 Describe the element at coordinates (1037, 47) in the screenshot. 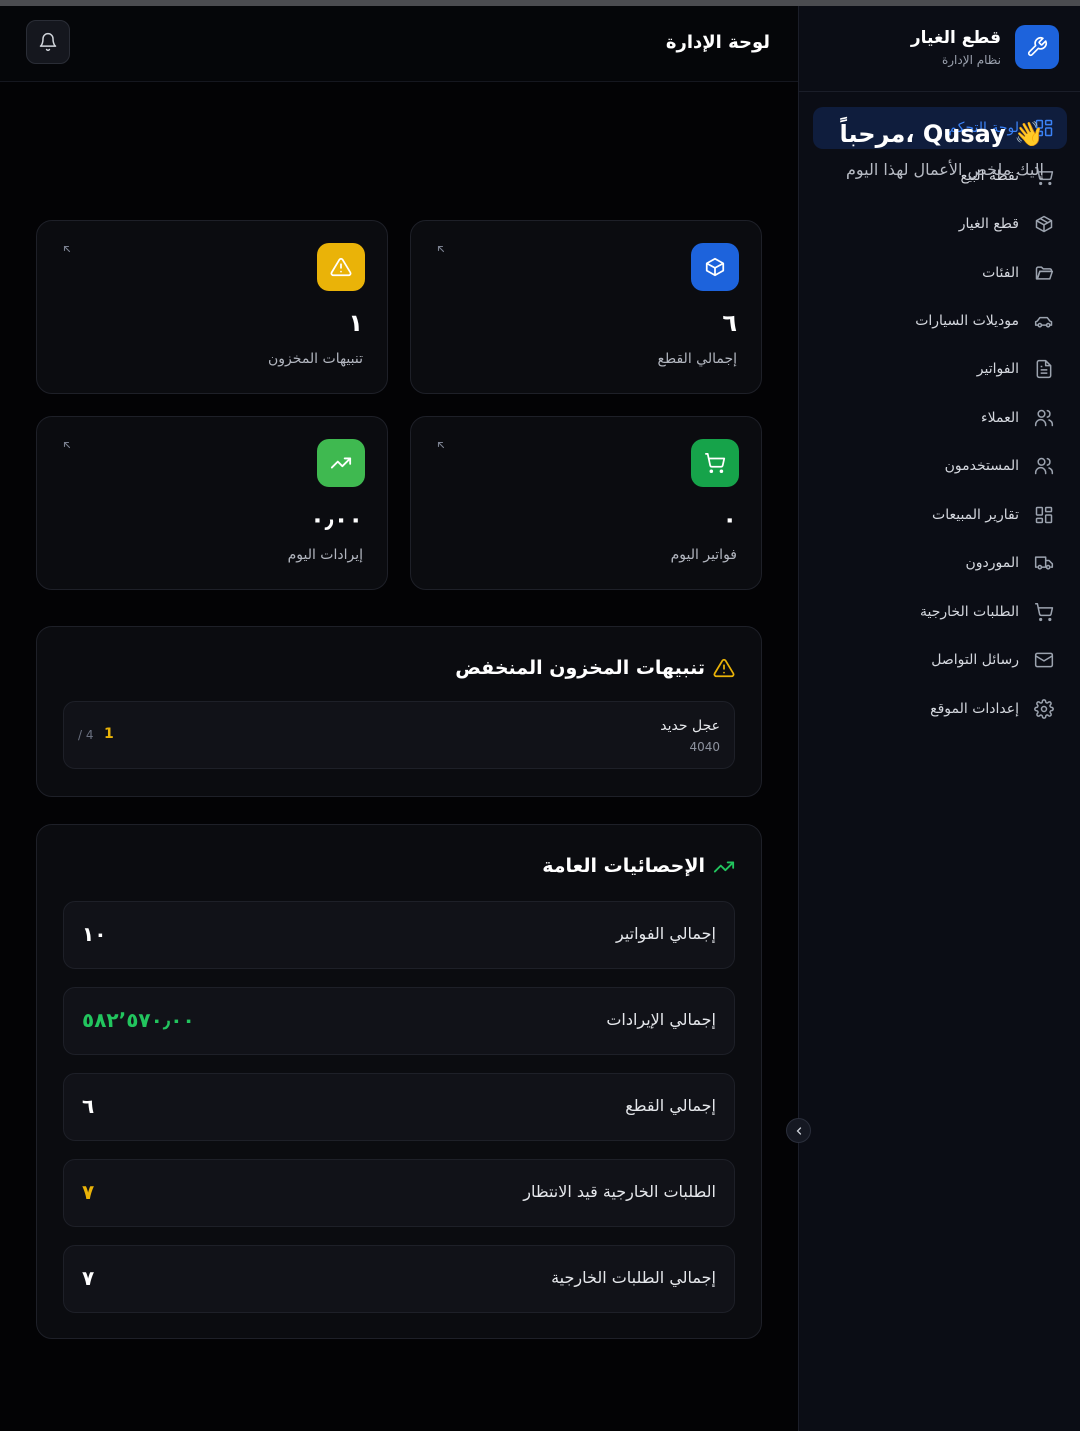

I see `wrench-icon` at that location.